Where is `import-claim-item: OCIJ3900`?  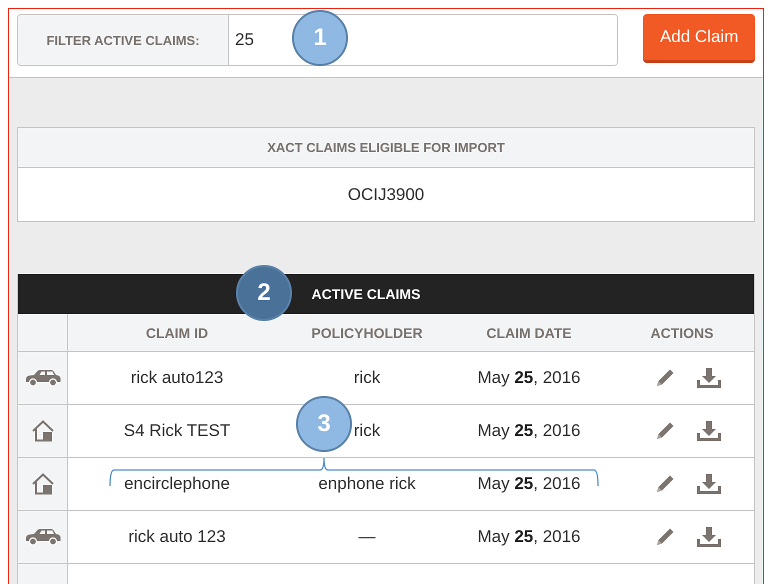
import-claim-item: OCIJ3900 is located at coordinates (386, 194).